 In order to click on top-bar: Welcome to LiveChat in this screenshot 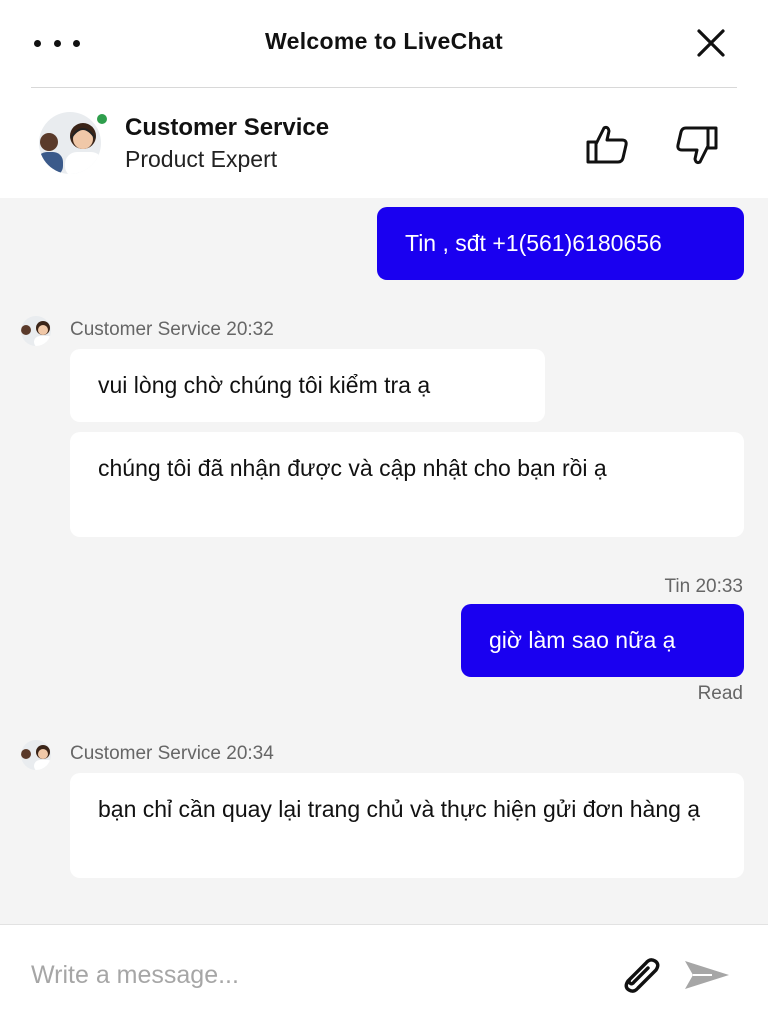, I will do `click(384, 44)`.